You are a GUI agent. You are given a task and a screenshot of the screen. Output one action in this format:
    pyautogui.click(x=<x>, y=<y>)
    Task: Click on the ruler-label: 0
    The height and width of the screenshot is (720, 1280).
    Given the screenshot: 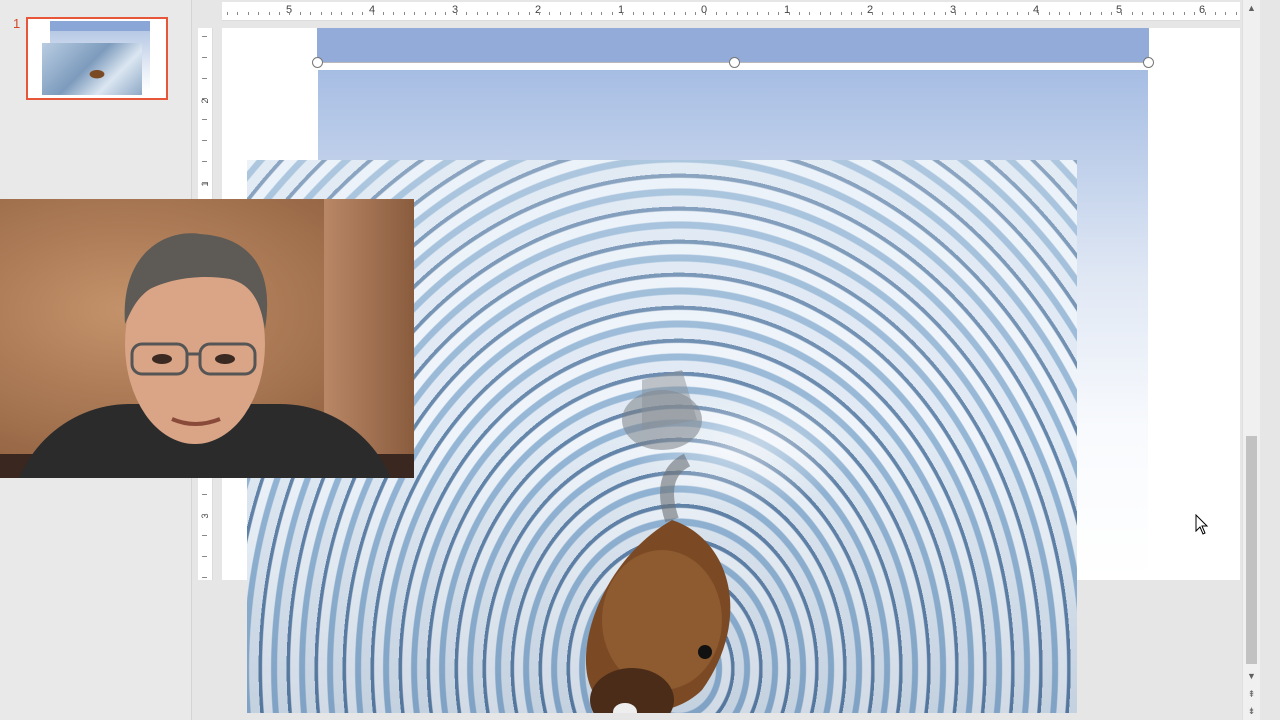 What is the action you would take?
    pyautogui.click(x=704, y=10)
    